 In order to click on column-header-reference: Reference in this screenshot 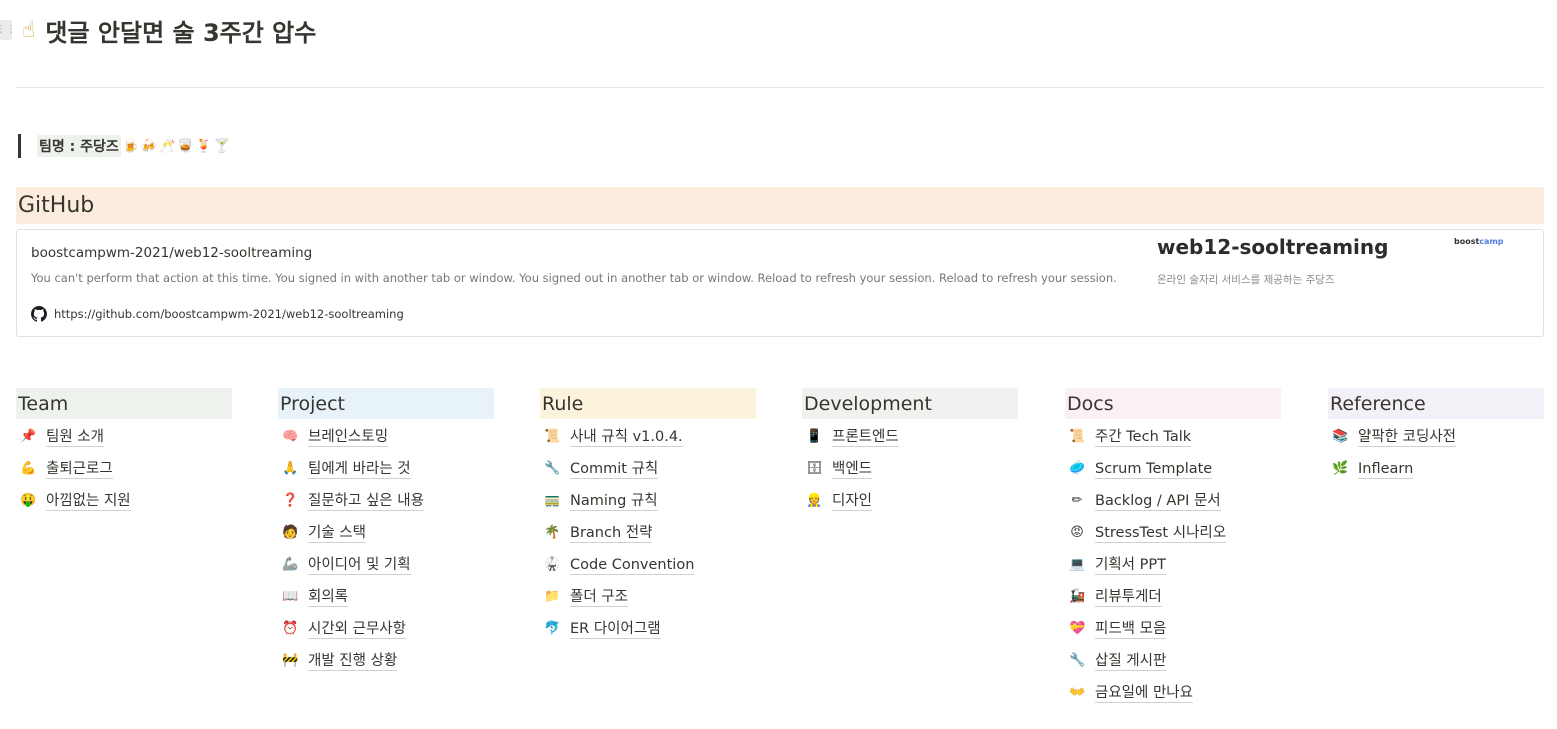, I will do `click(1436, 403)`.